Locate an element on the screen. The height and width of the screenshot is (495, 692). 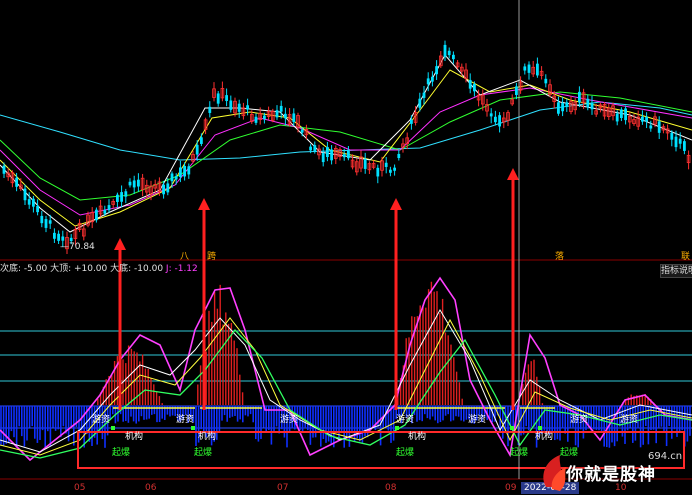
month-tick: 09 is located at coordinates (511, 488).